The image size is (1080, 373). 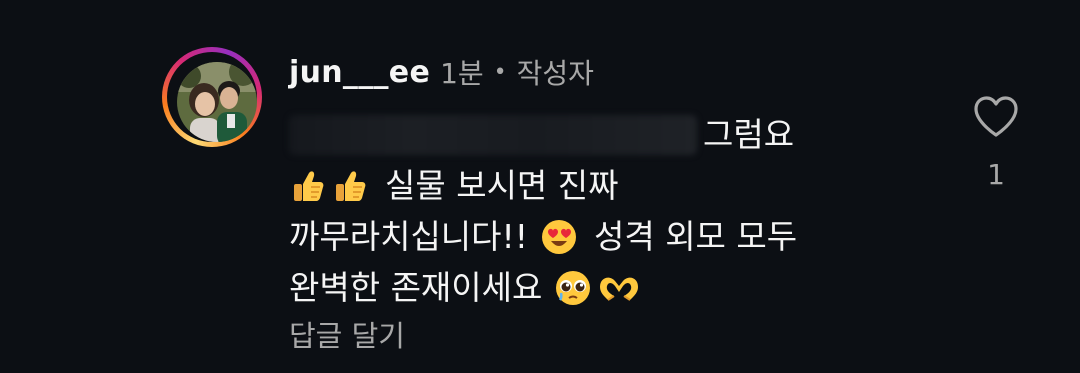 I want to click on avatar-story-ring, so click(x=212, y=97).